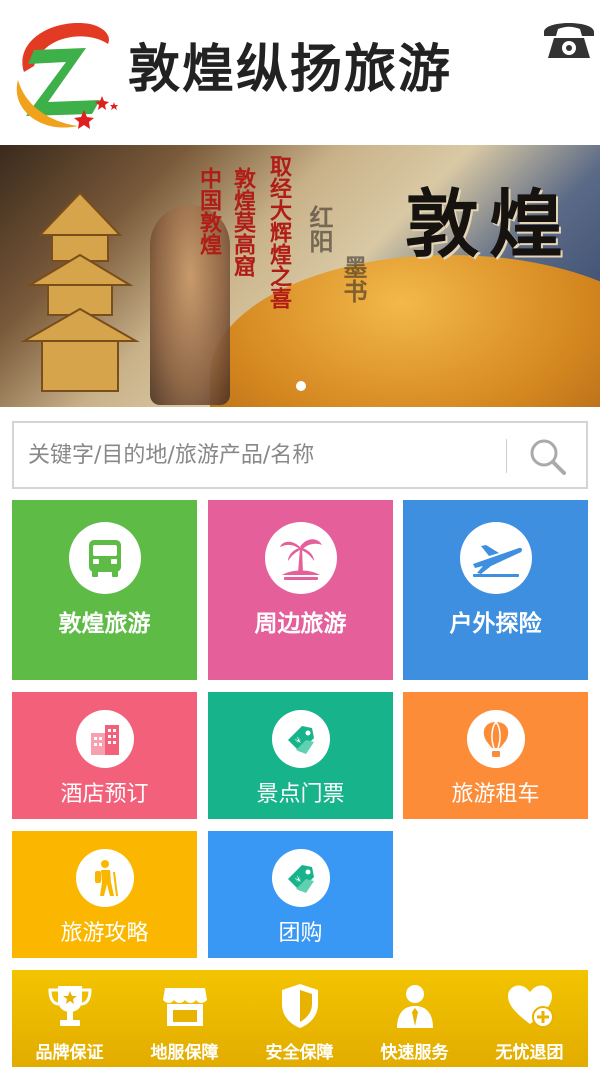 The width and height of the screenshot is (600, 1067). Describe the element at coordinates (268, 455) in the screenshot. I see `search-input` at that location.